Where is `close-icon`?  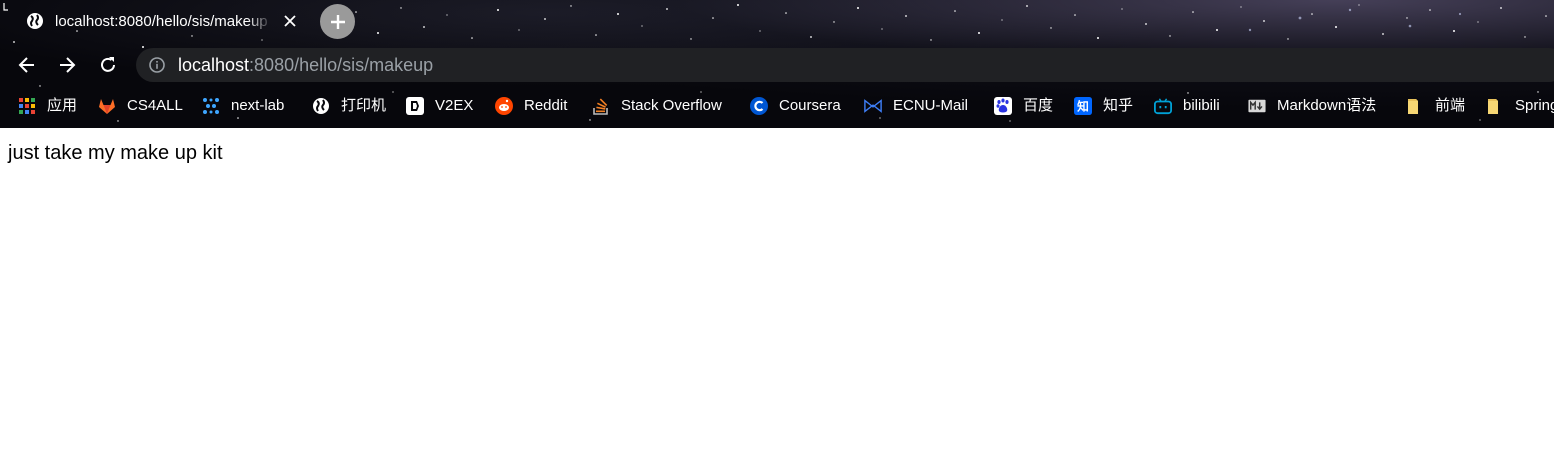
close-icon is located at coordinates (290, 21).